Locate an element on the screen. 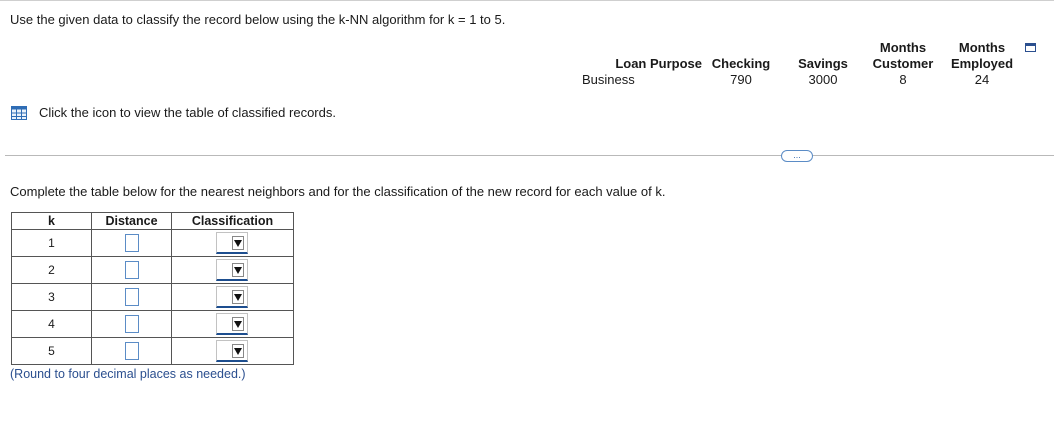  copy-icon is located at coordinates (1030, 47).